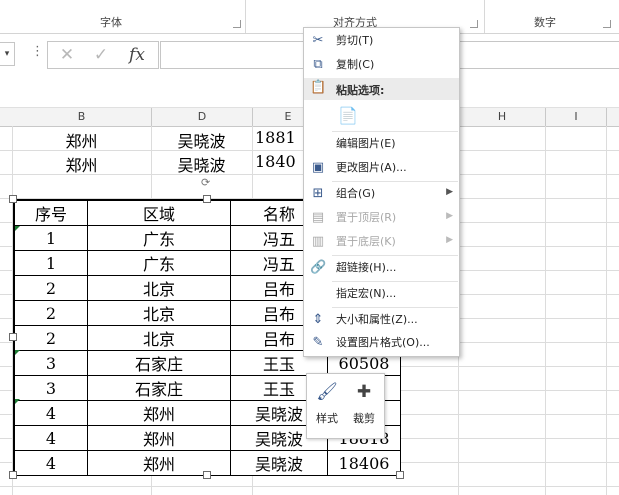  I want to click on menu-item-edit-picture: 编辑图片(E), so click(381, 144).